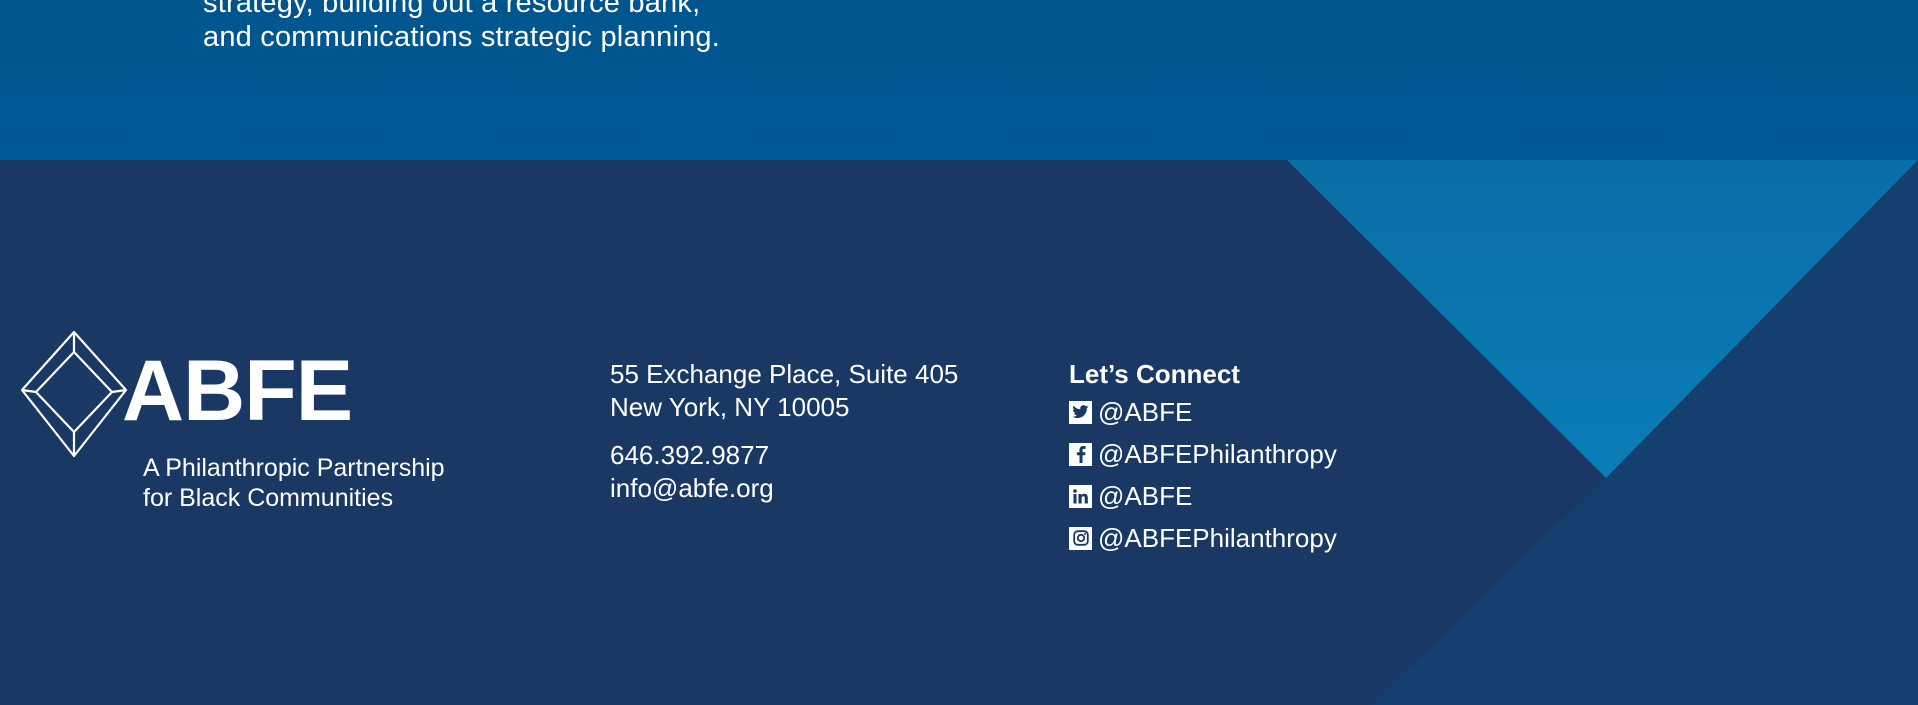 The height and width of the screenshot is (705, 1918). I want to click on twitter-icon, so click(1080, 412).